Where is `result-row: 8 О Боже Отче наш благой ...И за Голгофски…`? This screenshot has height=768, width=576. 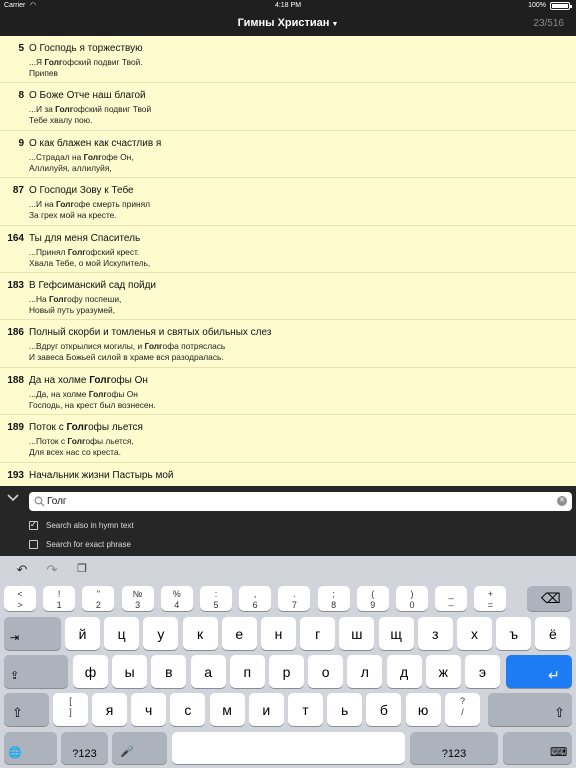
result-row: 8 О Боже Отче наш благой ...И за Голгофски… is located at coordinates (288, 107).